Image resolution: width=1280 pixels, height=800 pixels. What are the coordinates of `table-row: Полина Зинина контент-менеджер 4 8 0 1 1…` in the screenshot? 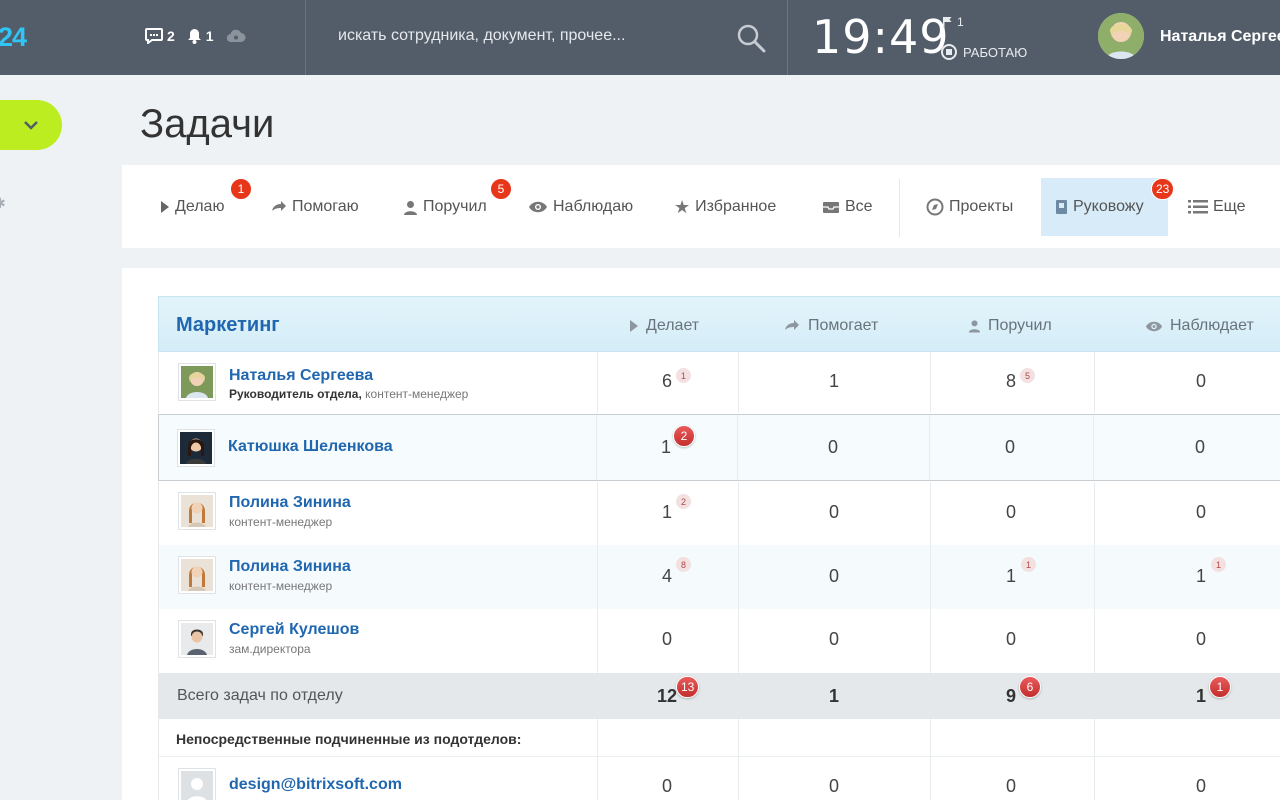 It's located at (719, 577).